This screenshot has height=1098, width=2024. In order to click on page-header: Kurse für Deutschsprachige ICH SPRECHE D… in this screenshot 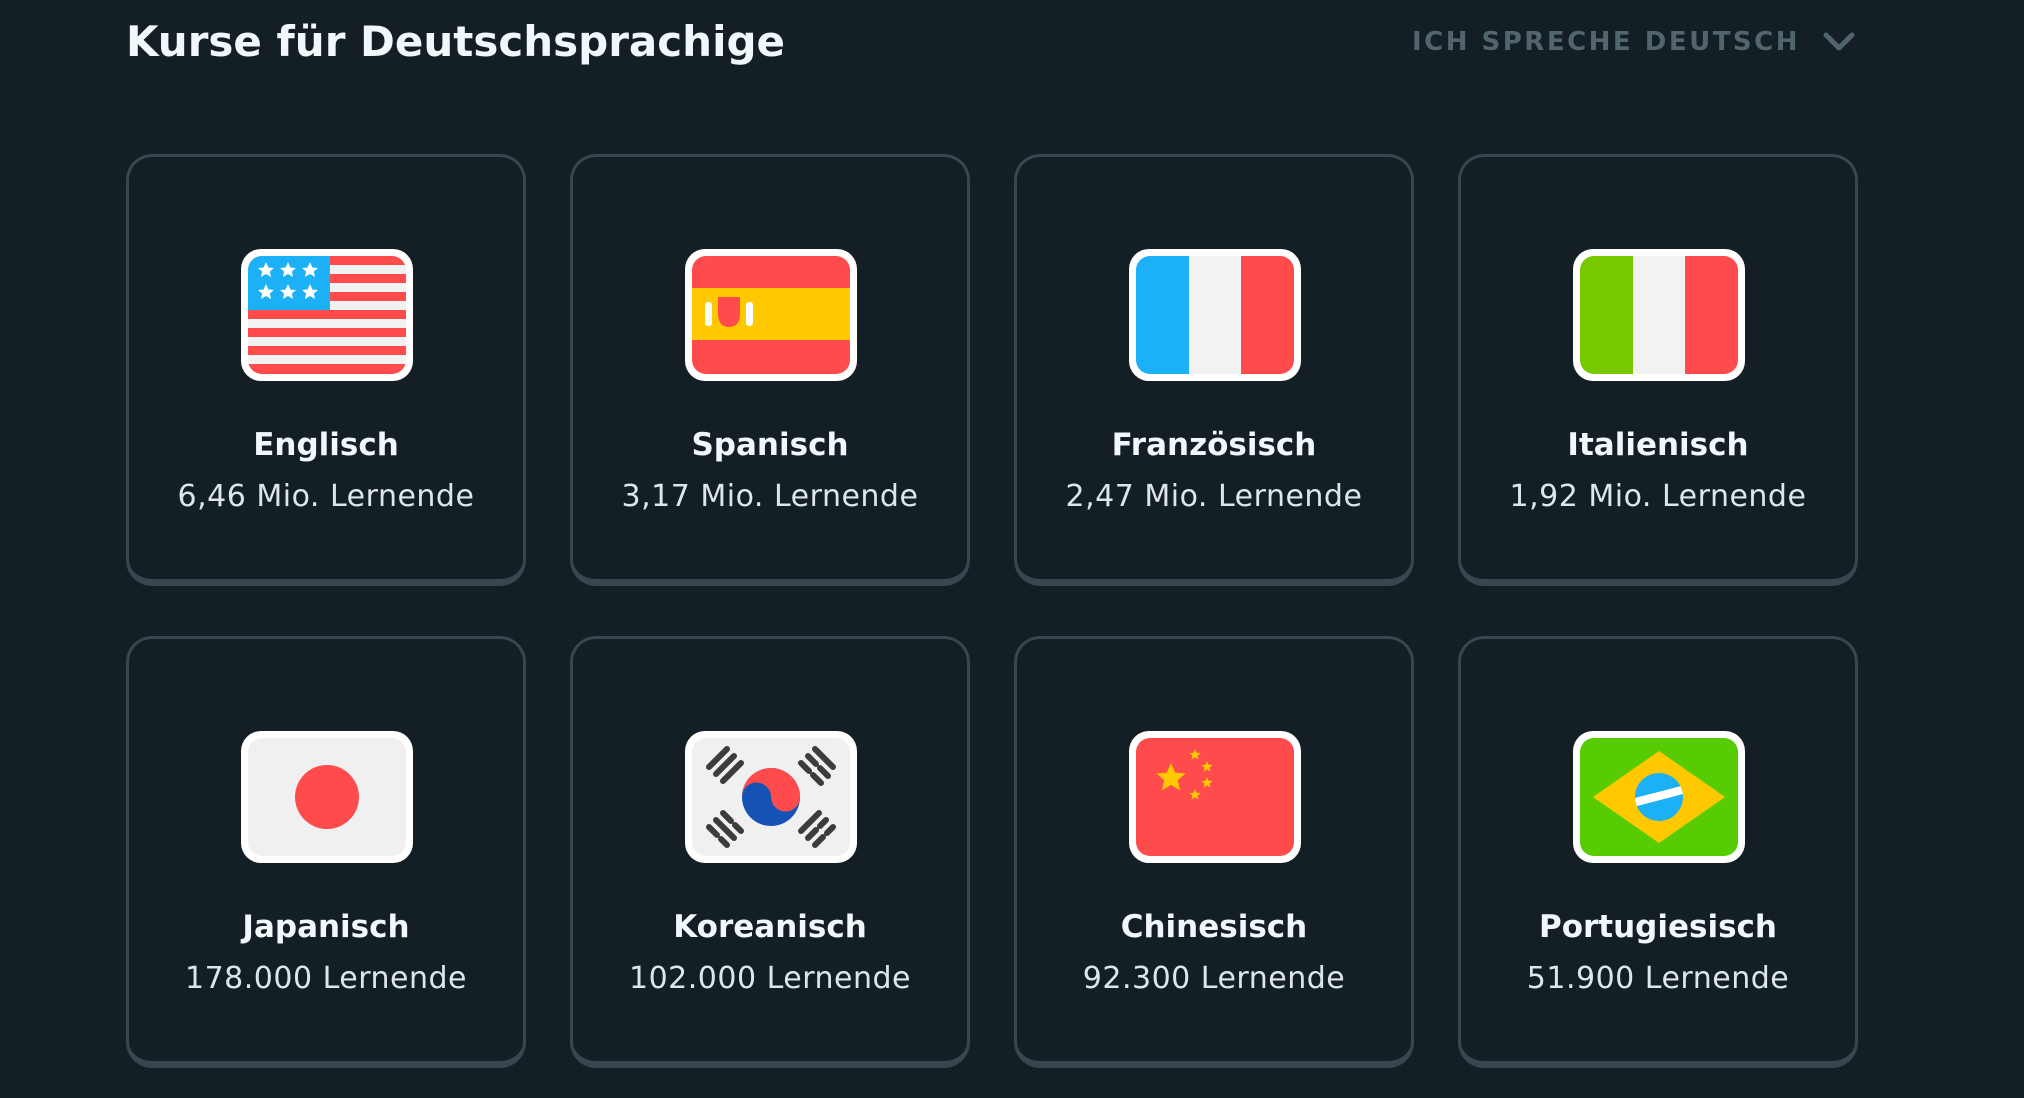, I will do `click(991, 42)`.